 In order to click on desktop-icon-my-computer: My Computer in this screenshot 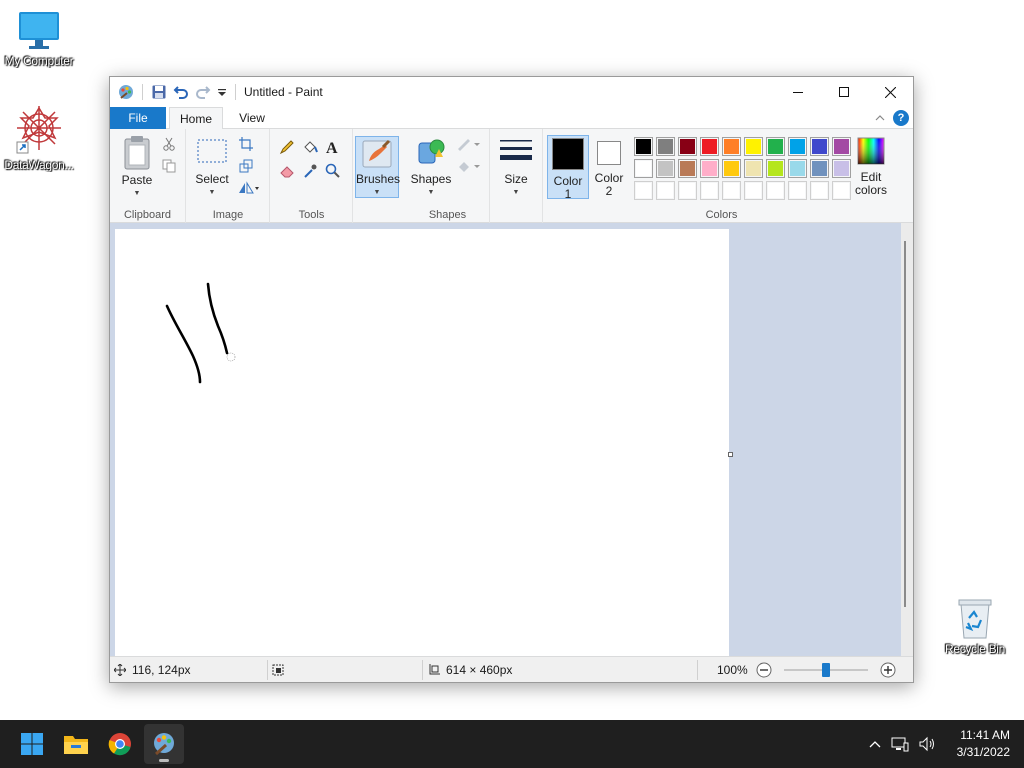, I will do `click(39, 39)`.